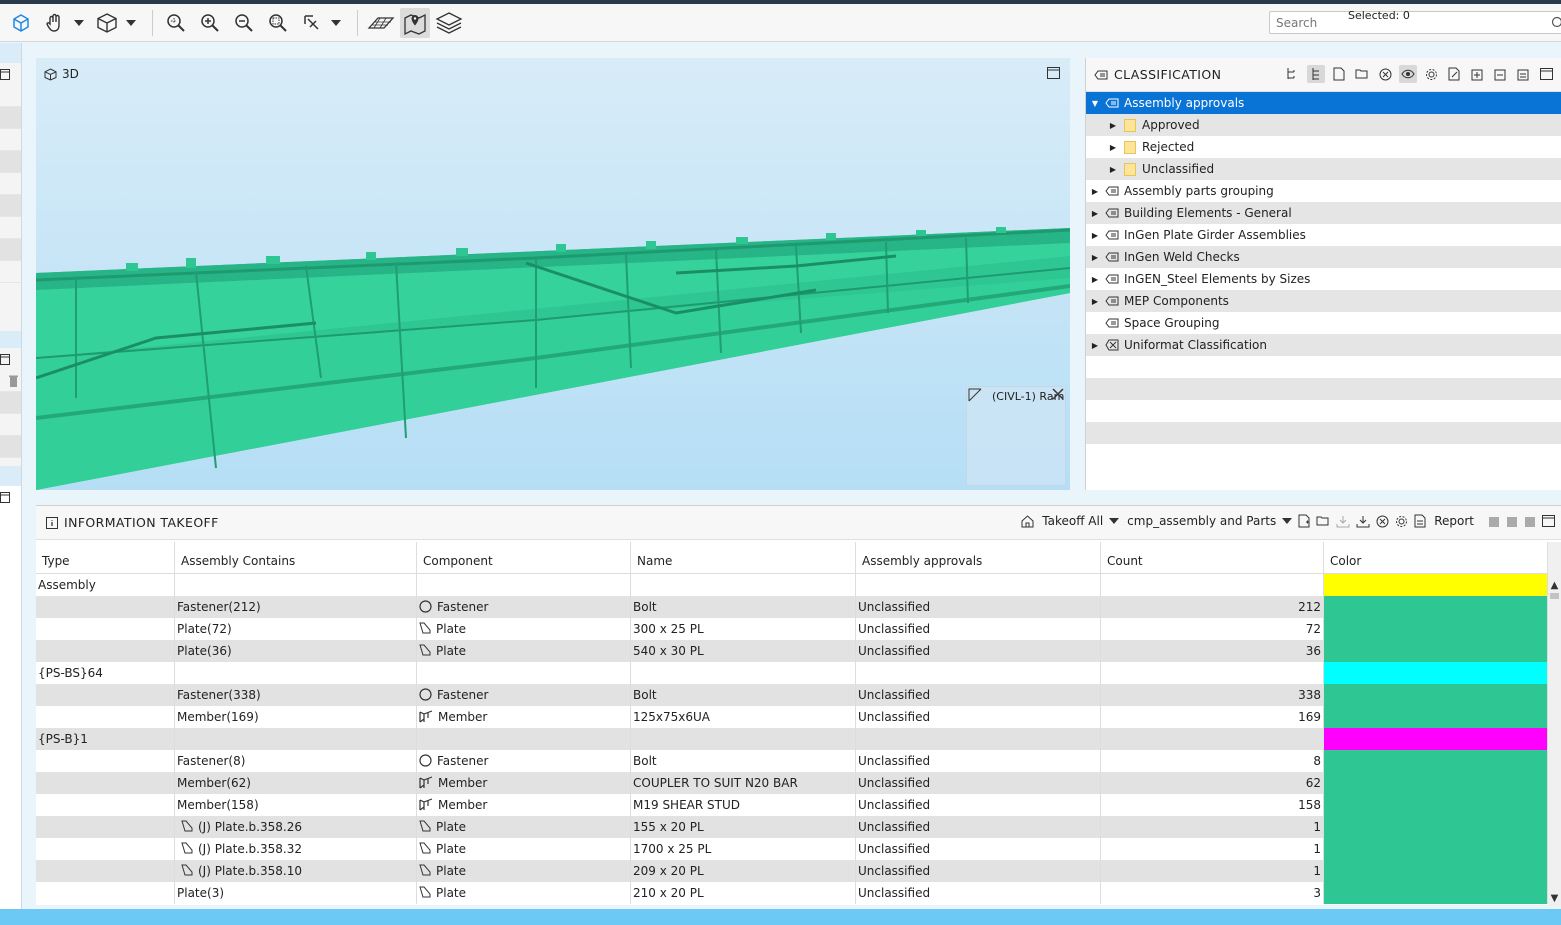 The width and height of the screenshot is (1561, 925). What do you see at coordinates (524, 783) in the screenshot?
I see `row-component-cell: Member` at bounding box center [524, 783].